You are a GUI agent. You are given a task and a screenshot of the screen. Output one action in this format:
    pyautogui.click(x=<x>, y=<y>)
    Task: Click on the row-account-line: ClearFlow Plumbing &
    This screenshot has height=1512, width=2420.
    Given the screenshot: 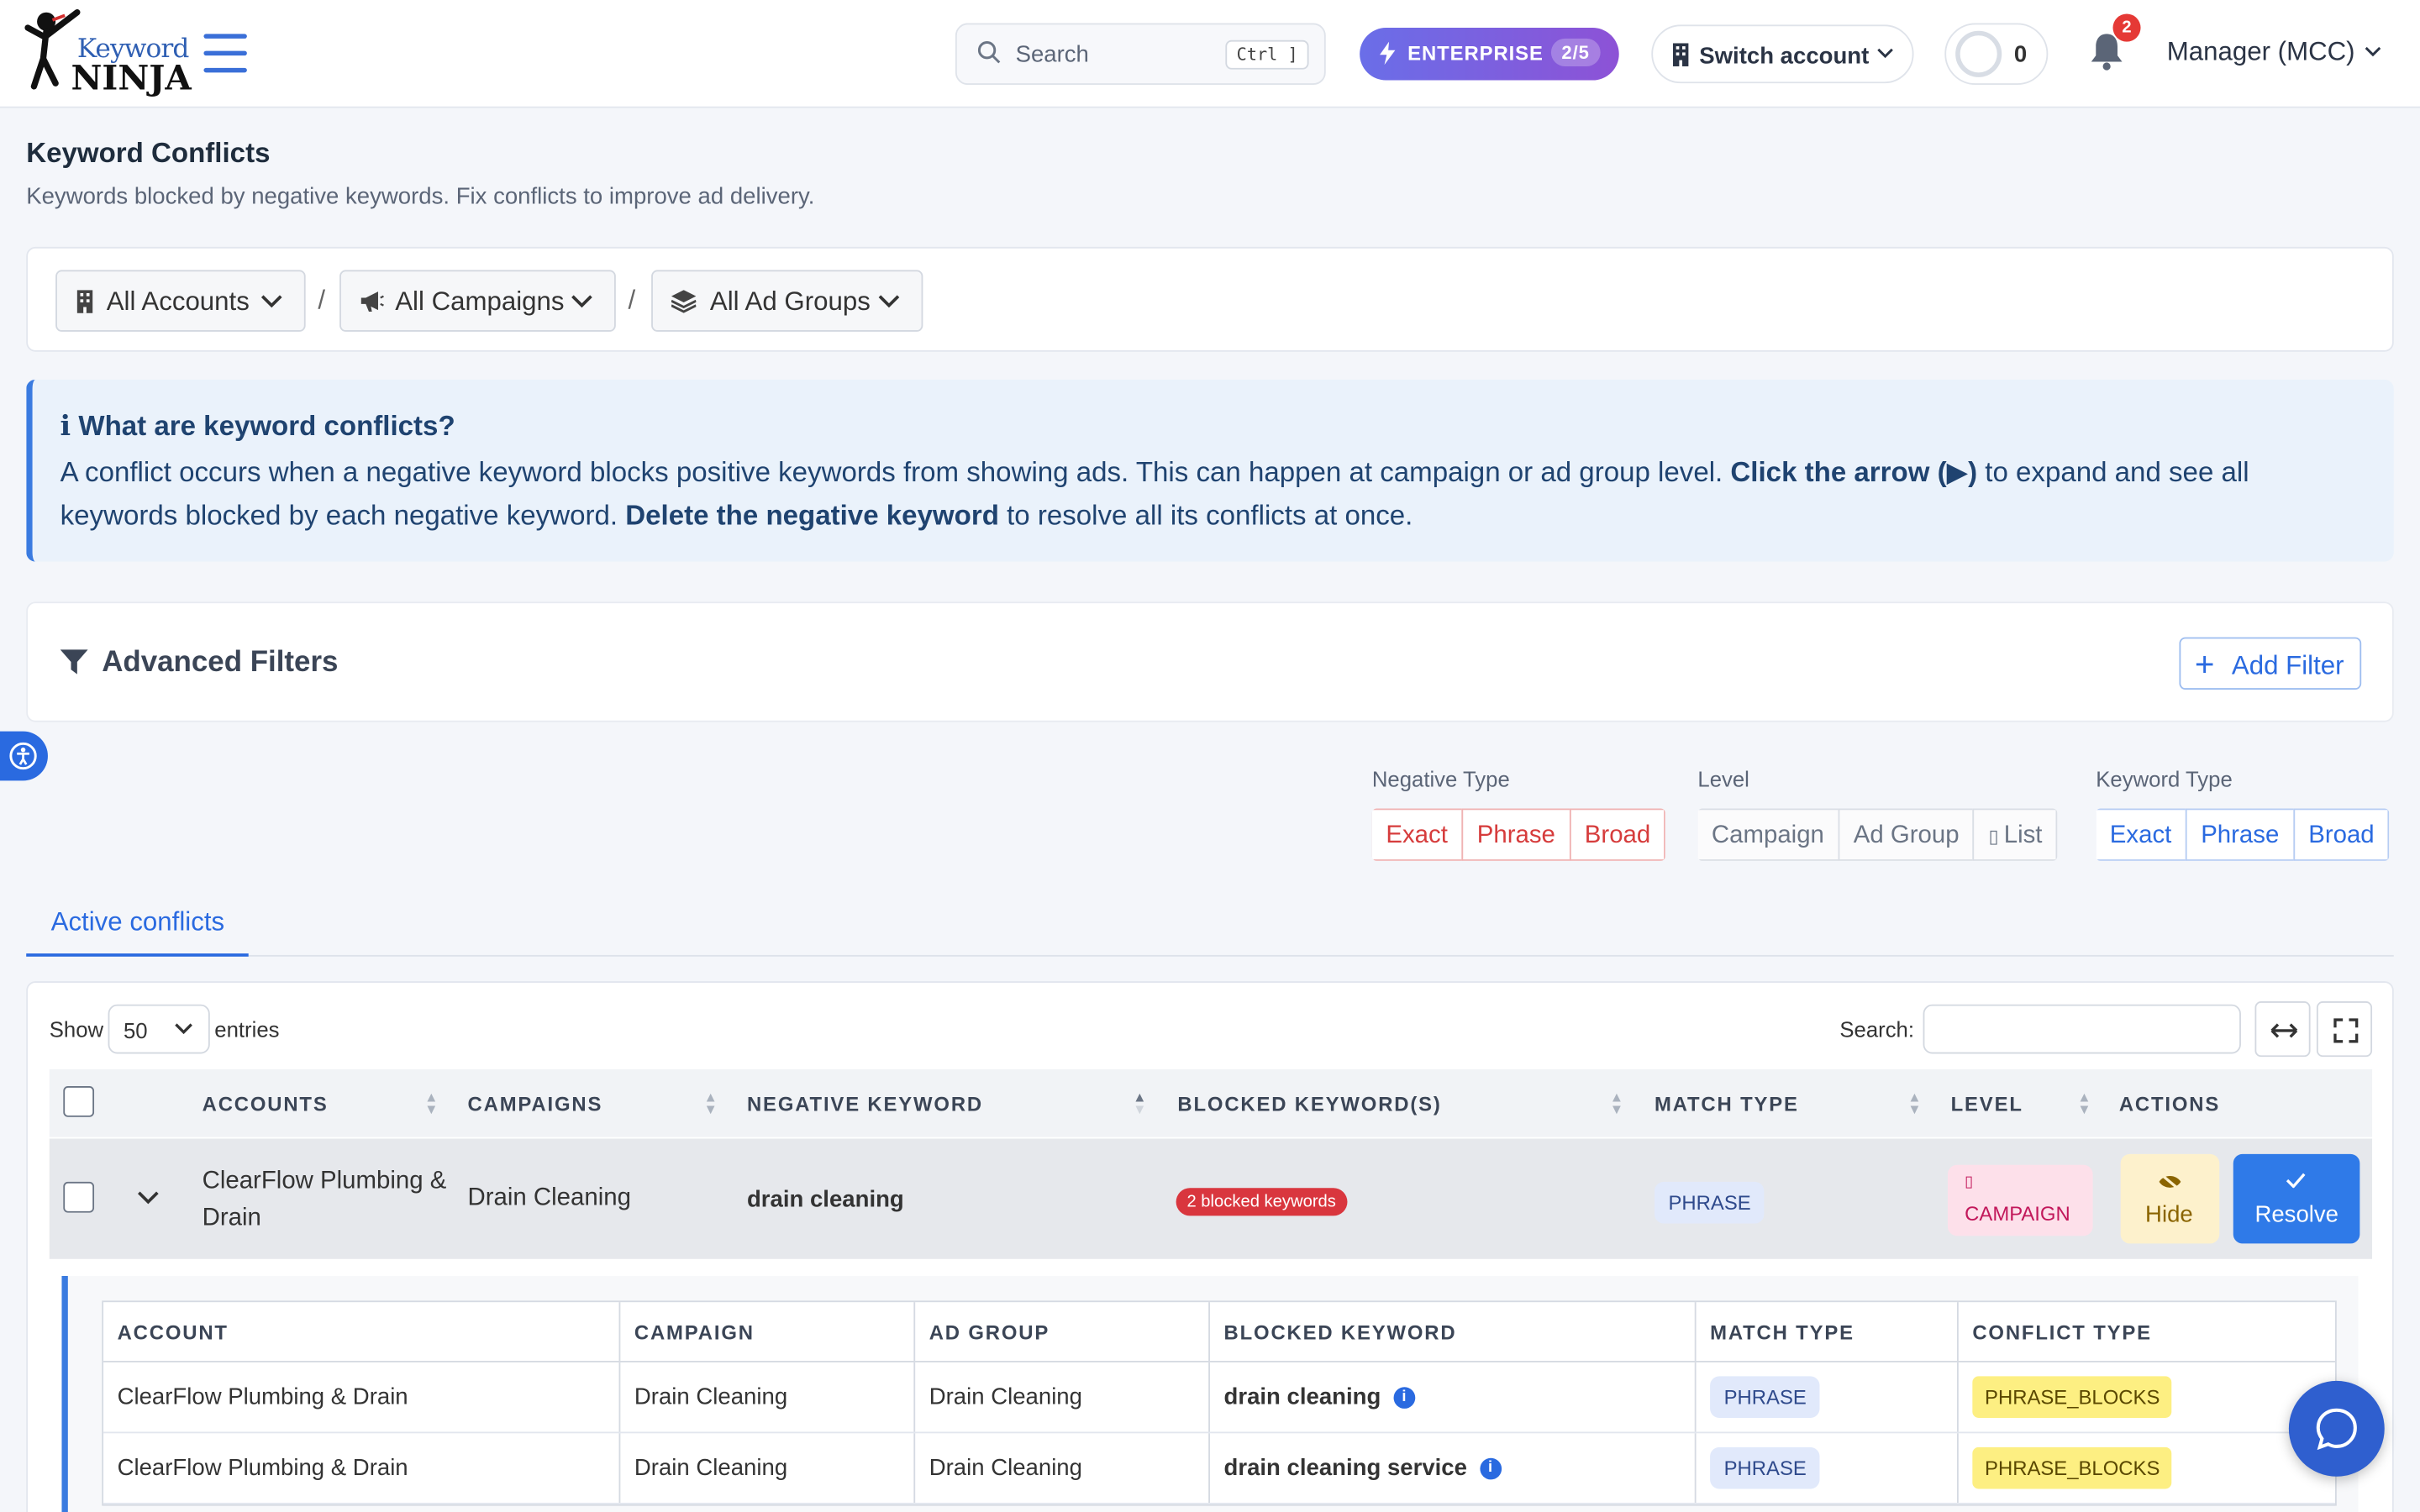 What is the action you would take?
    pyautogui.click(x=324, y=1181)
    